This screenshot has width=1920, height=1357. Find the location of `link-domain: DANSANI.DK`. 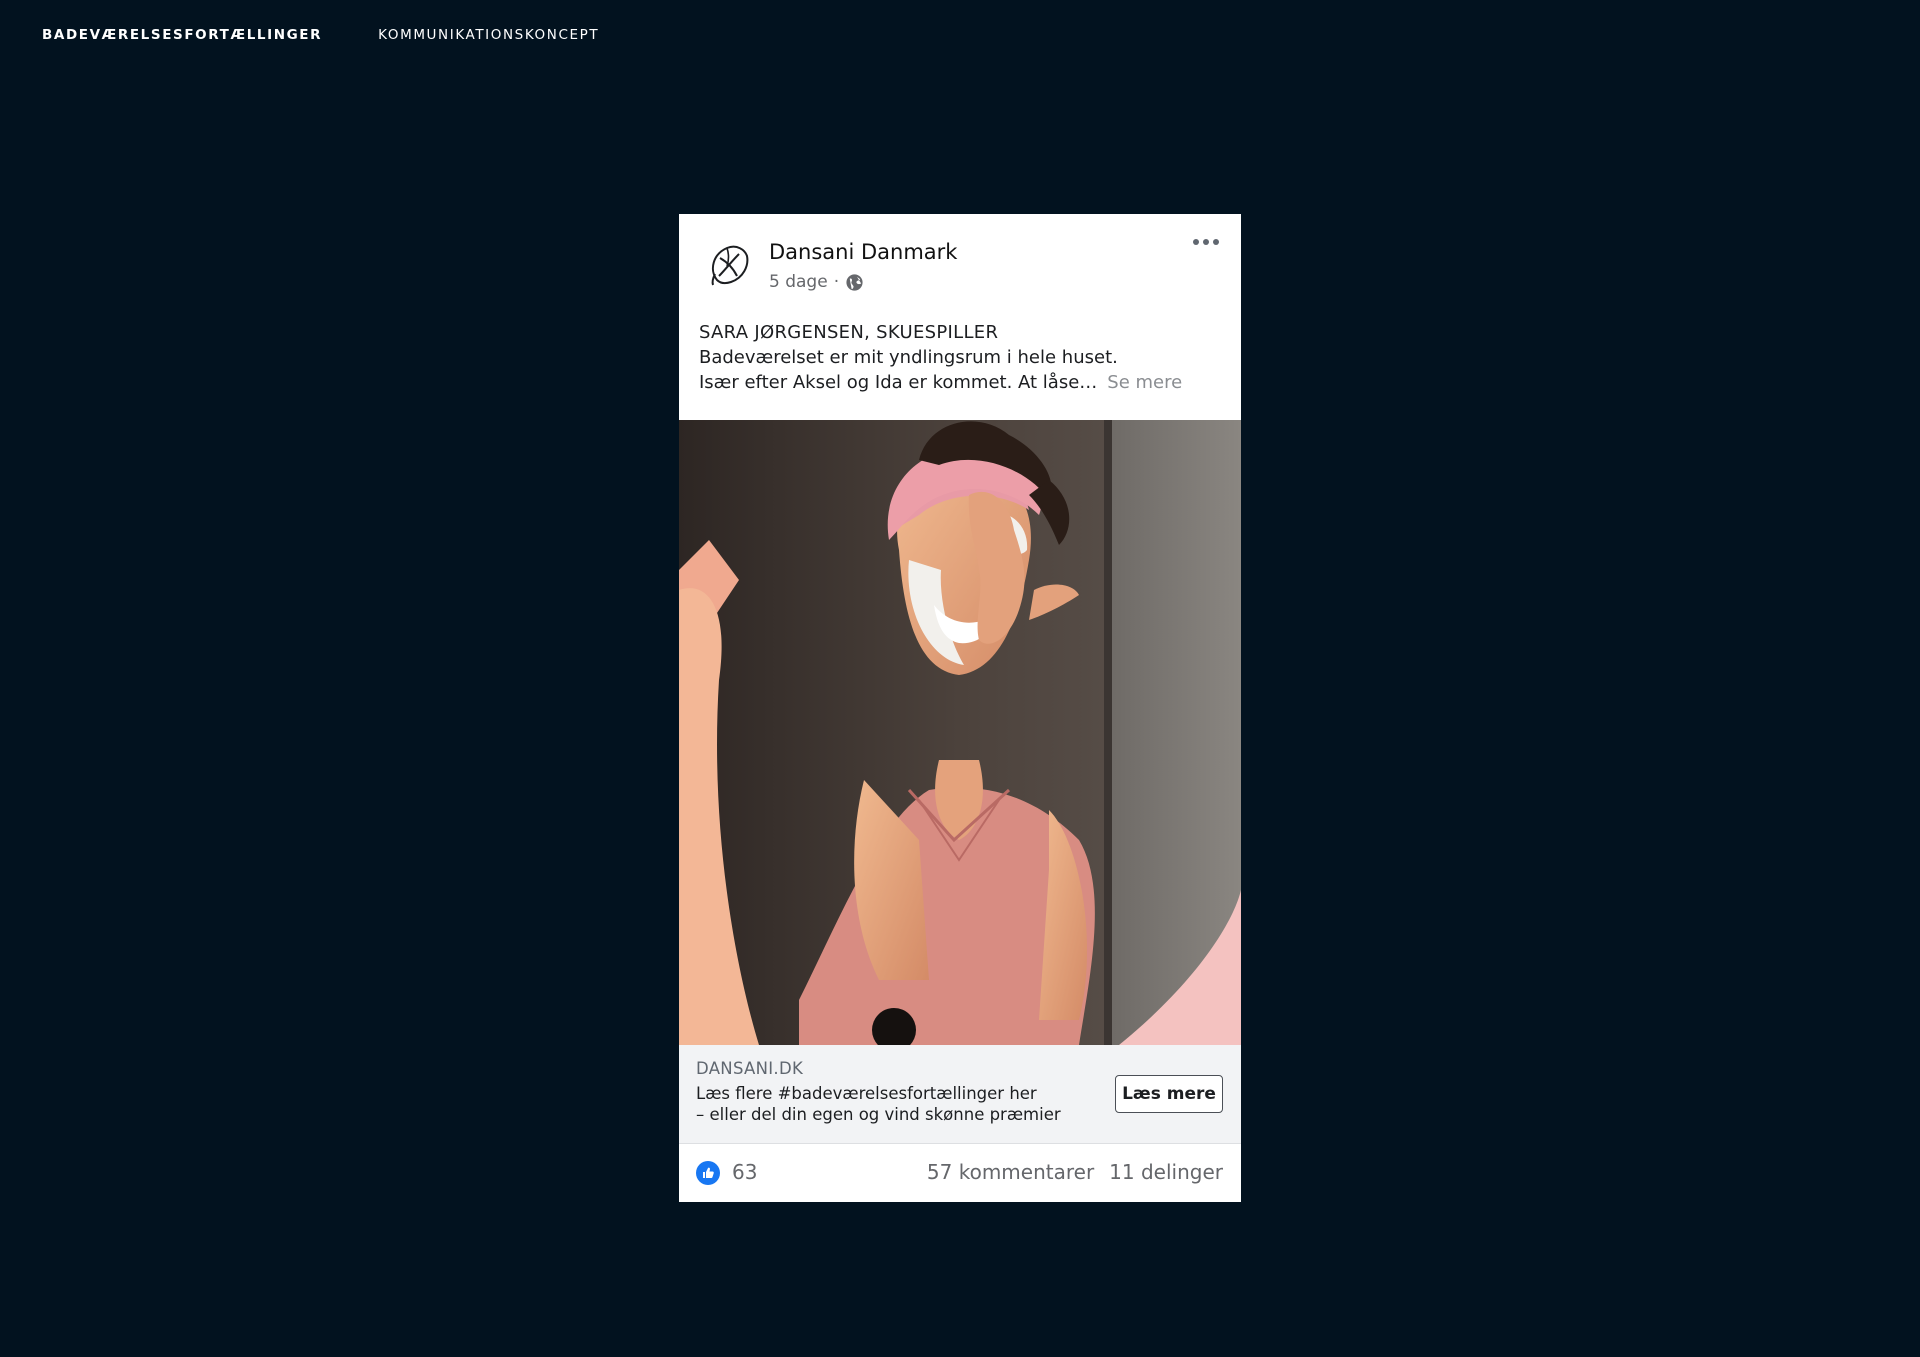

link-domain: DANSANI.DK is located at coordinates (750, 1068).